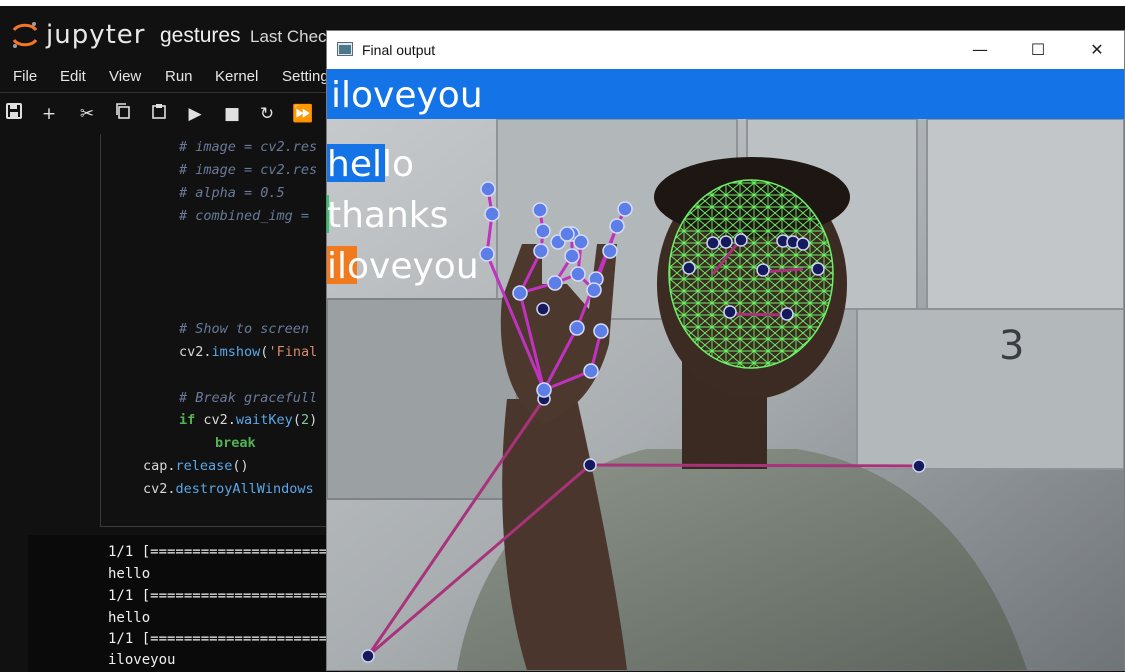 This screenshot has height=672, width=1125. Describe the element at coordinates (248, 398) in the screenshot. I see `code-line: # Break gracefull` at that location.